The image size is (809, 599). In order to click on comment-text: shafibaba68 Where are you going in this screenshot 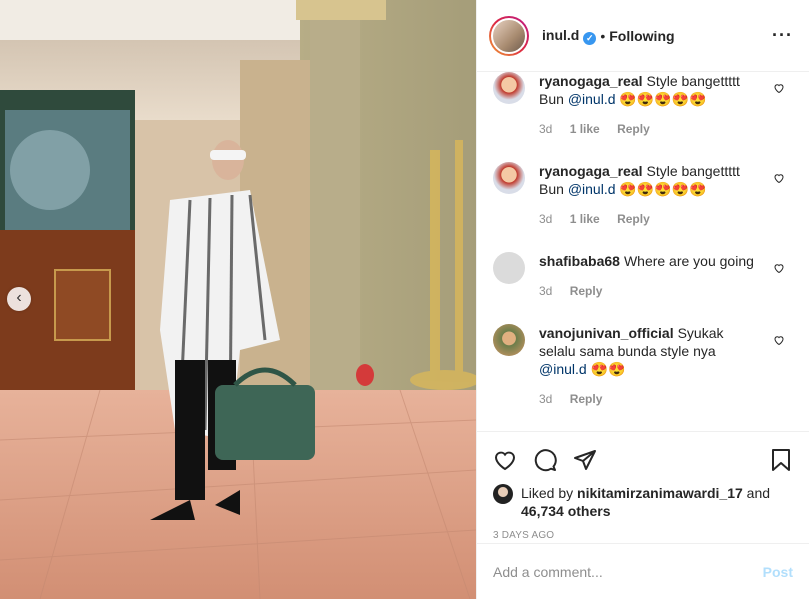, I will do `click(650, 261)`.